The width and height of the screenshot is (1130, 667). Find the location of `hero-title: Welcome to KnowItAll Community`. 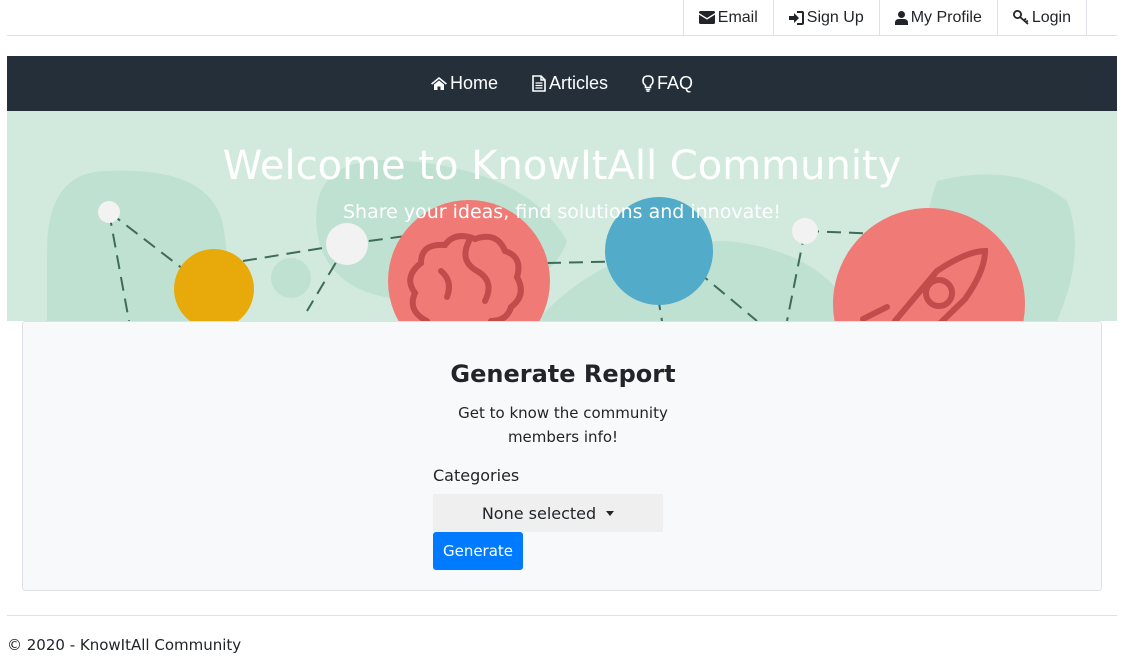

hero-title: Welcome to KnowItAll Community is located at coordinates (562, 166).